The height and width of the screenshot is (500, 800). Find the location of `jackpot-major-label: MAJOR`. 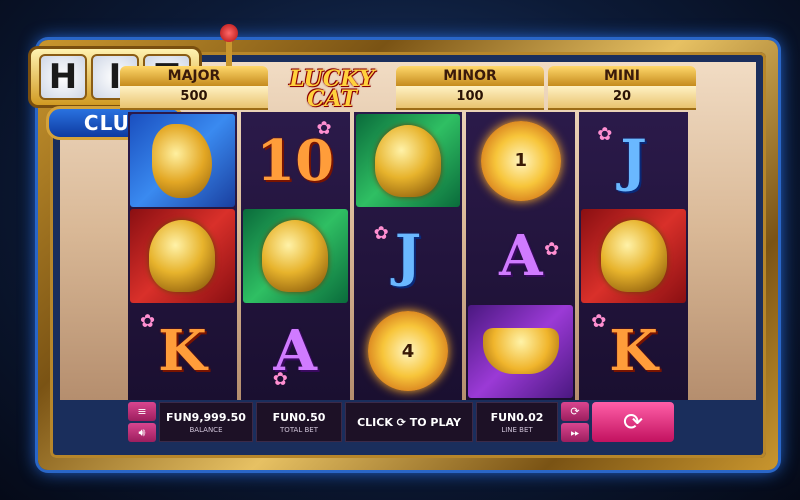

jackpot-major-label: MAJOR is located at coordinates (194, 76).